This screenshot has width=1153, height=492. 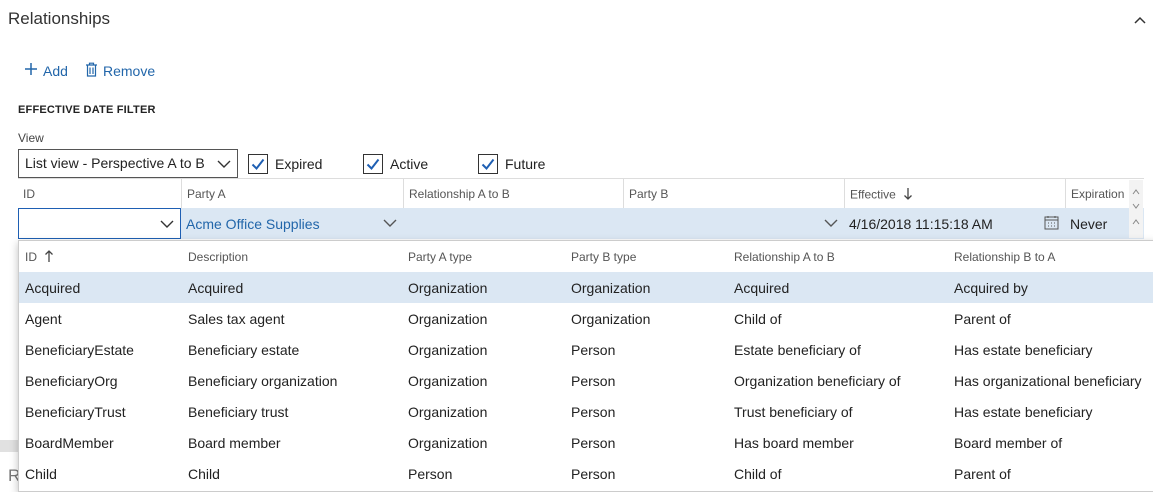 I want to click on lookup-cell-id: Child, so click(x=41, y=474).